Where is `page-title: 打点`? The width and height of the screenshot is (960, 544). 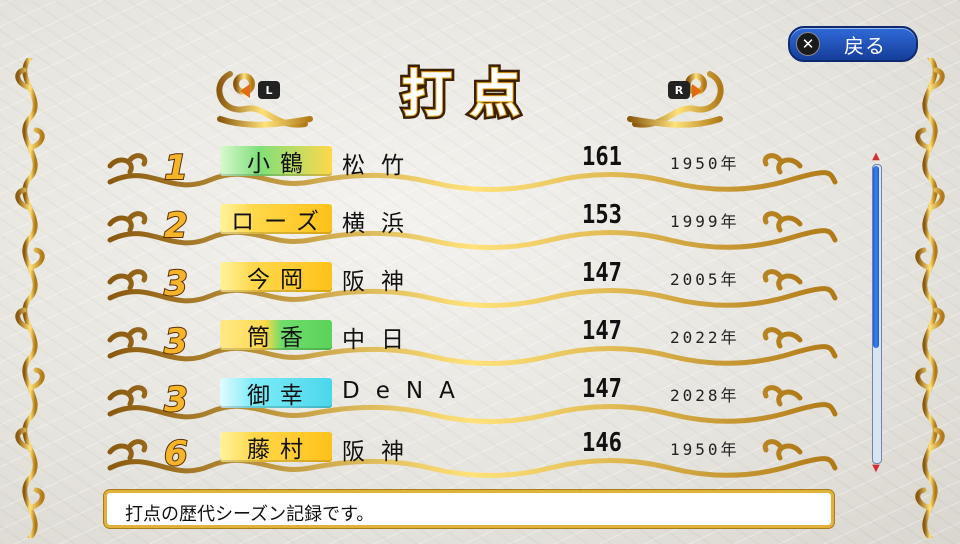 page-title: 打点 is located at coordinates (469, 94).